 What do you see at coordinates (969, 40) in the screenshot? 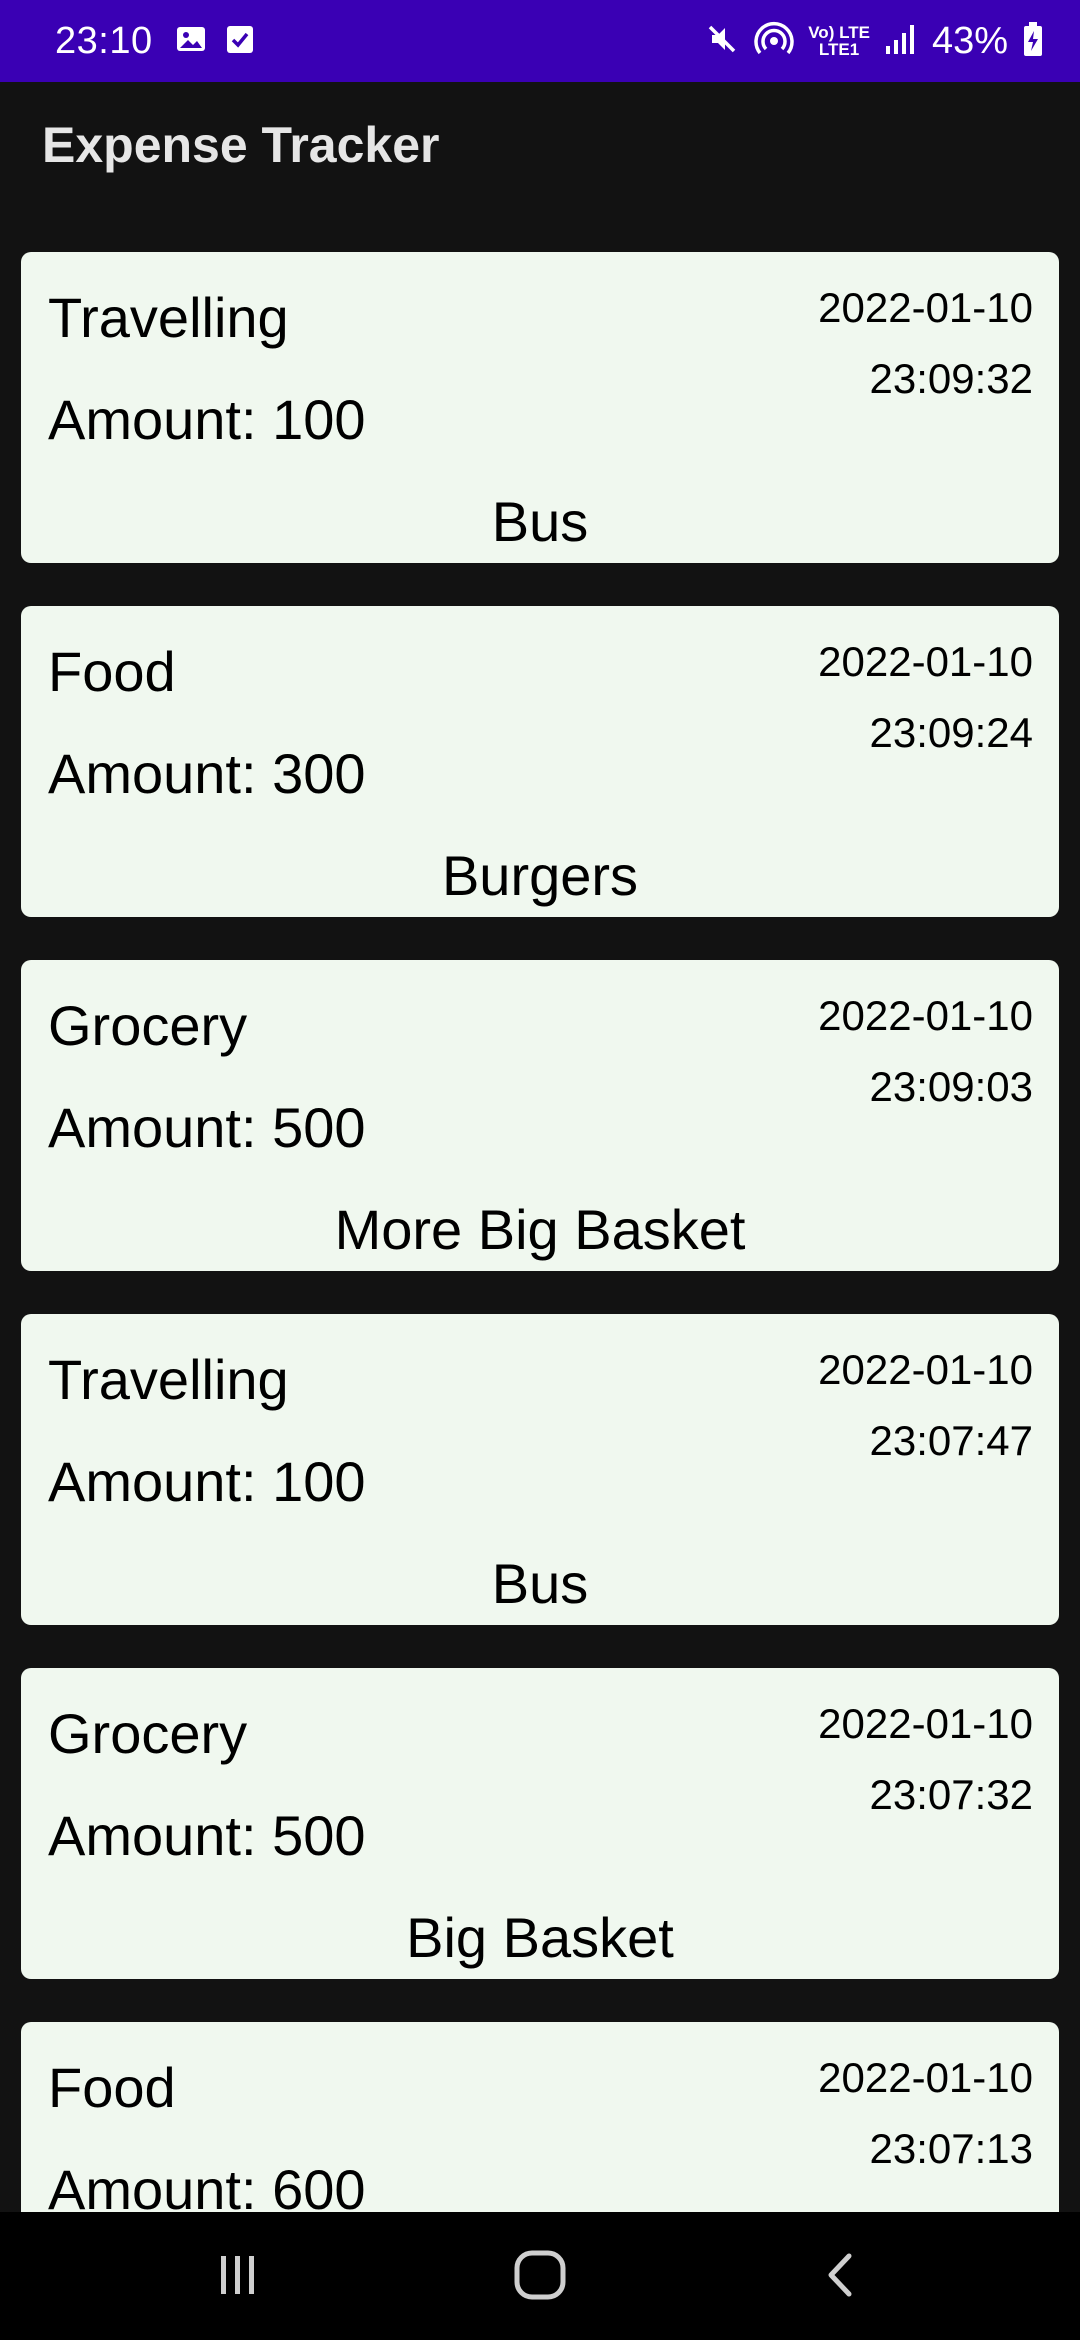
I see `battery-percent: 43%` at bounding box center [969, 40].